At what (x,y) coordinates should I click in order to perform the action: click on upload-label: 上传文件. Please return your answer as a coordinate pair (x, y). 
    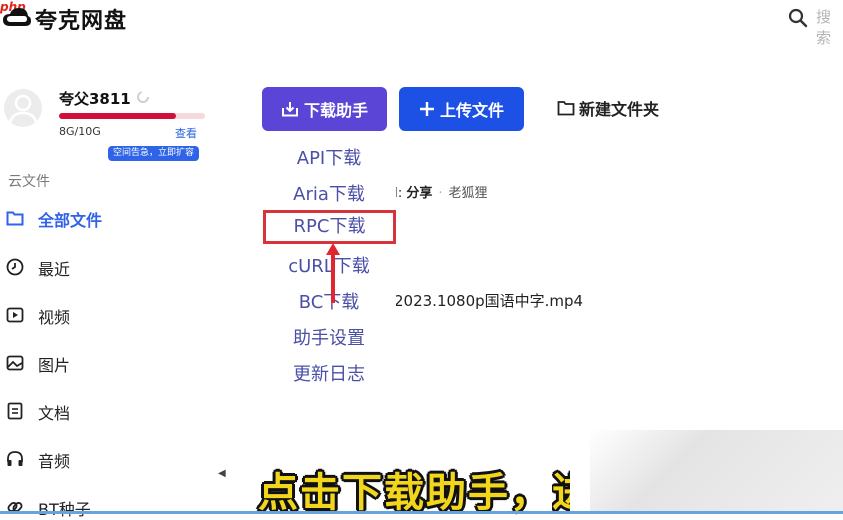
    Looking at the image, I should click on (471, 110).